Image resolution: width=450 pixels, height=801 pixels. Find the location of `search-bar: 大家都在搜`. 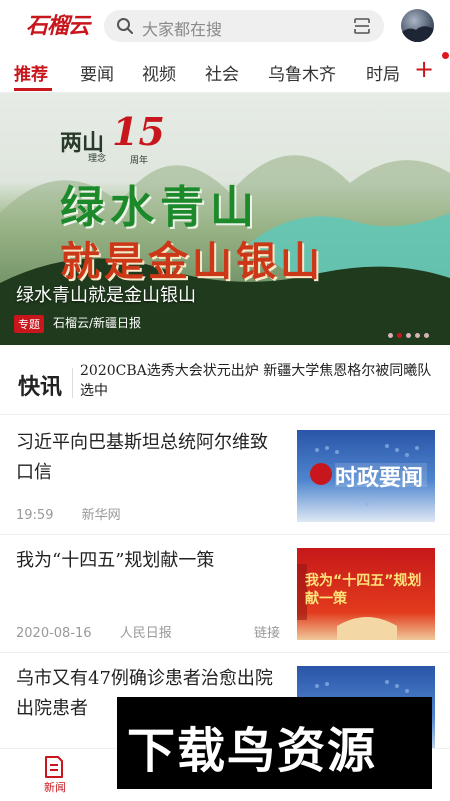

search-bar: 大家都在搜 is located at coordinates (244, 26).